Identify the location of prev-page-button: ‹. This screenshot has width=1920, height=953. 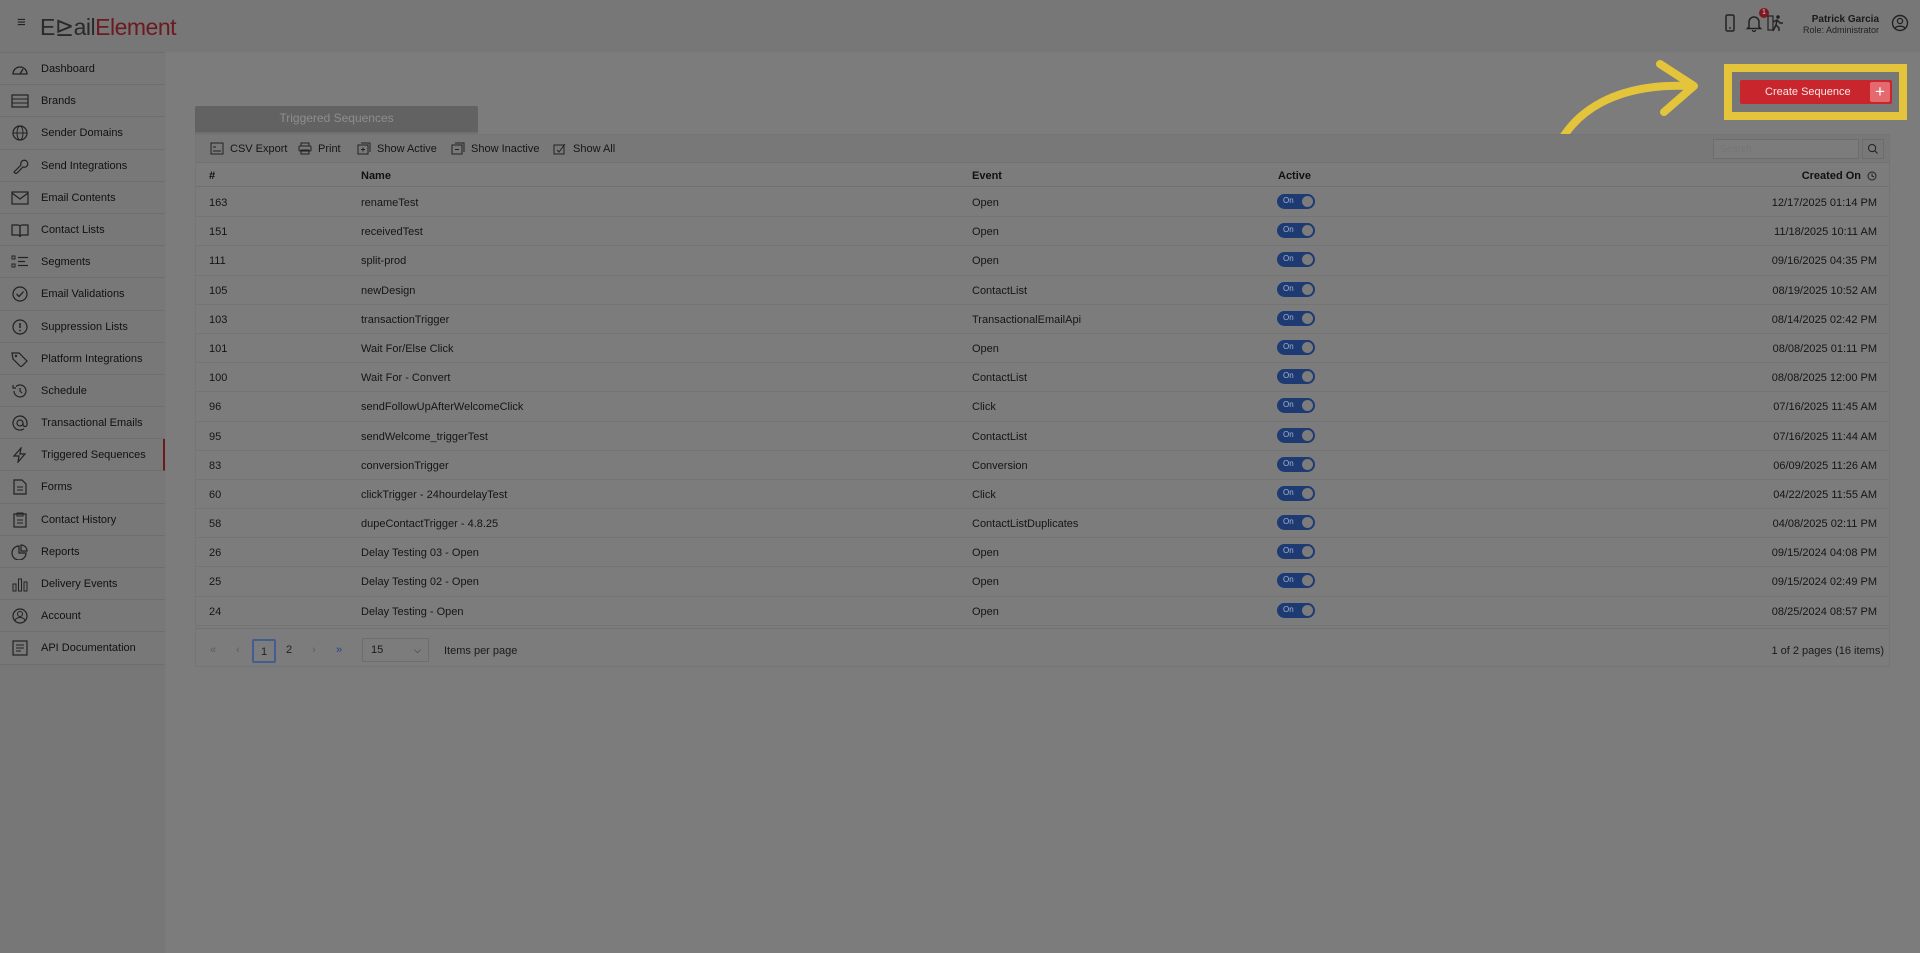
(238, 651).